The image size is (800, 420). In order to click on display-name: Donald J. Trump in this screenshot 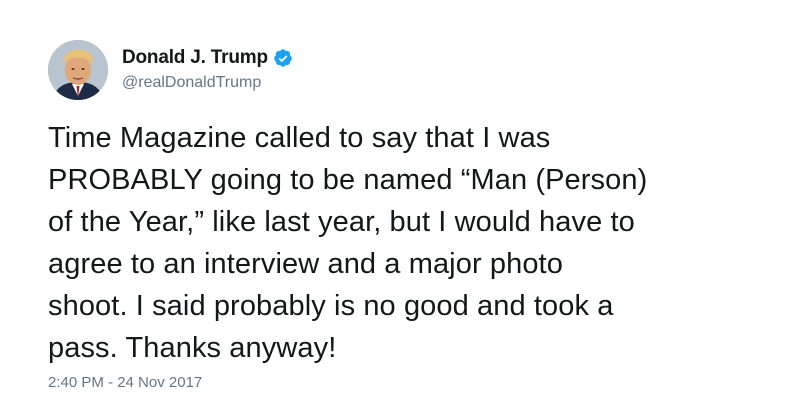, I will do `click(195, 58)`.